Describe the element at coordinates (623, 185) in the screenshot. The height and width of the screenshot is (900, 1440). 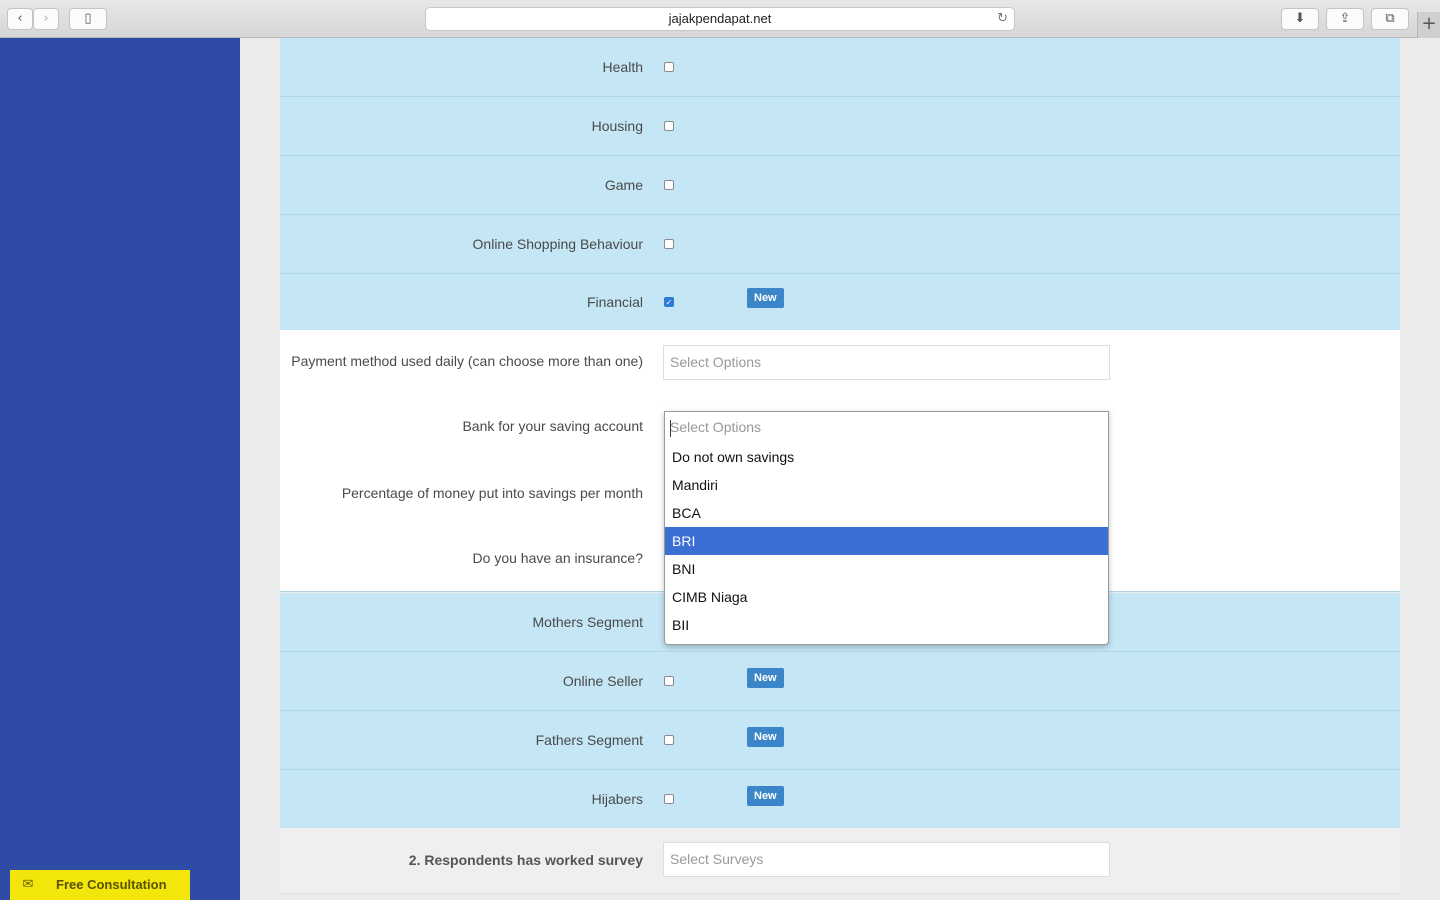
I see `segment-label: Game` at that location.